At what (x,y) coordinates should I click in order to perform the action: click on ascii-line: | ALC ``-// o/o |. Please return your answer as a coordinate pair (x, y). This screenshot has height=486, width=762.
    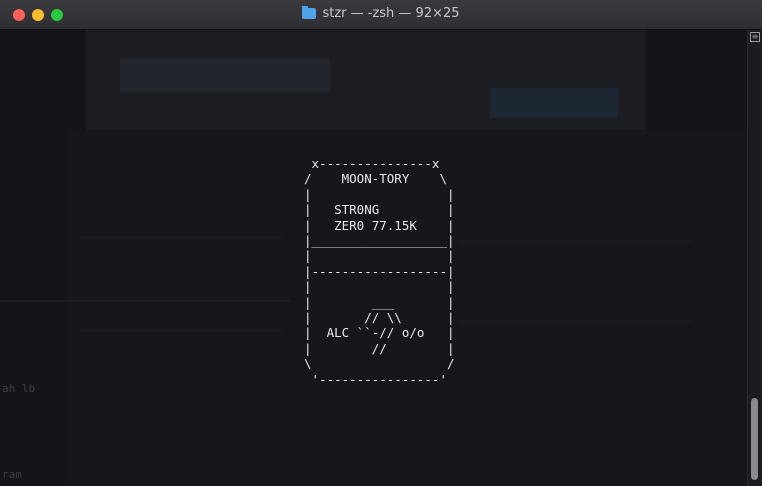
    Looking at the image, I should click on (379, 333).